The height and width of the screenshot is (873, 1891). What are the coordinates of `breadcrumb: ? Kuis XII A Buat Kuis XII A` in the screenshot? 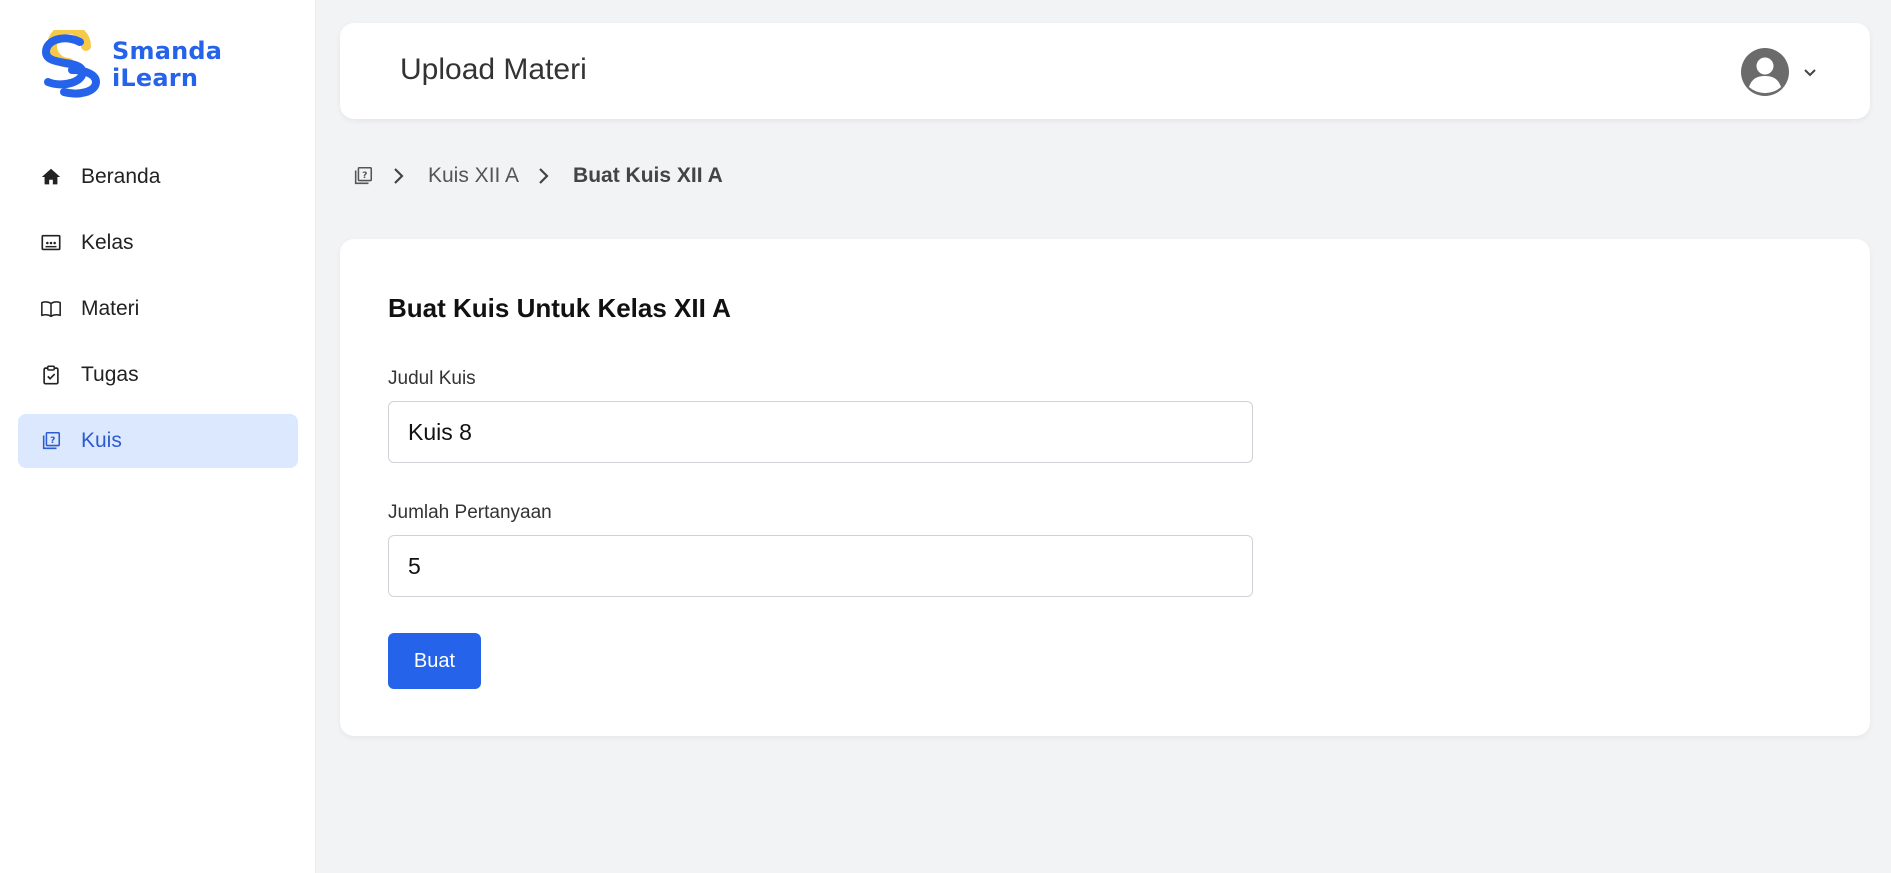 It's located at (537, 176).